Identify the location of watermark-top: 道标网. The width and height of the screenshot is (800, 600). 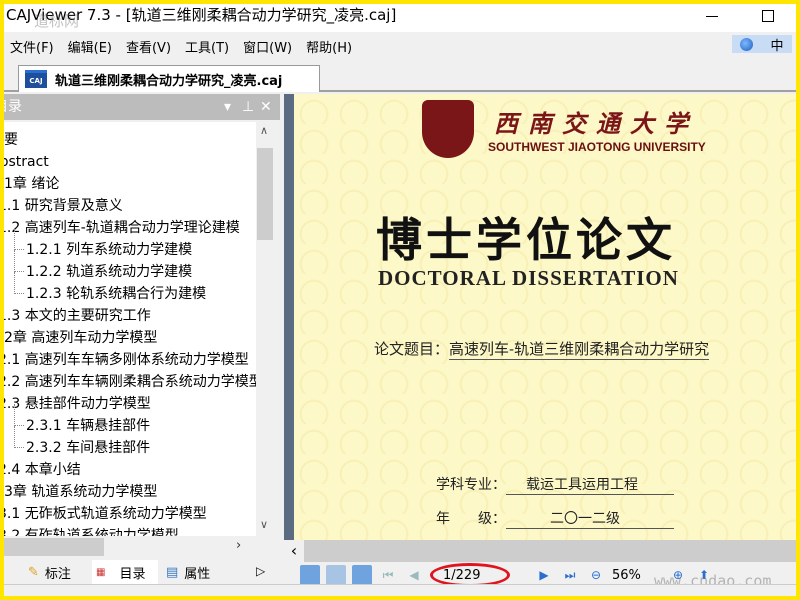
(57, 21).